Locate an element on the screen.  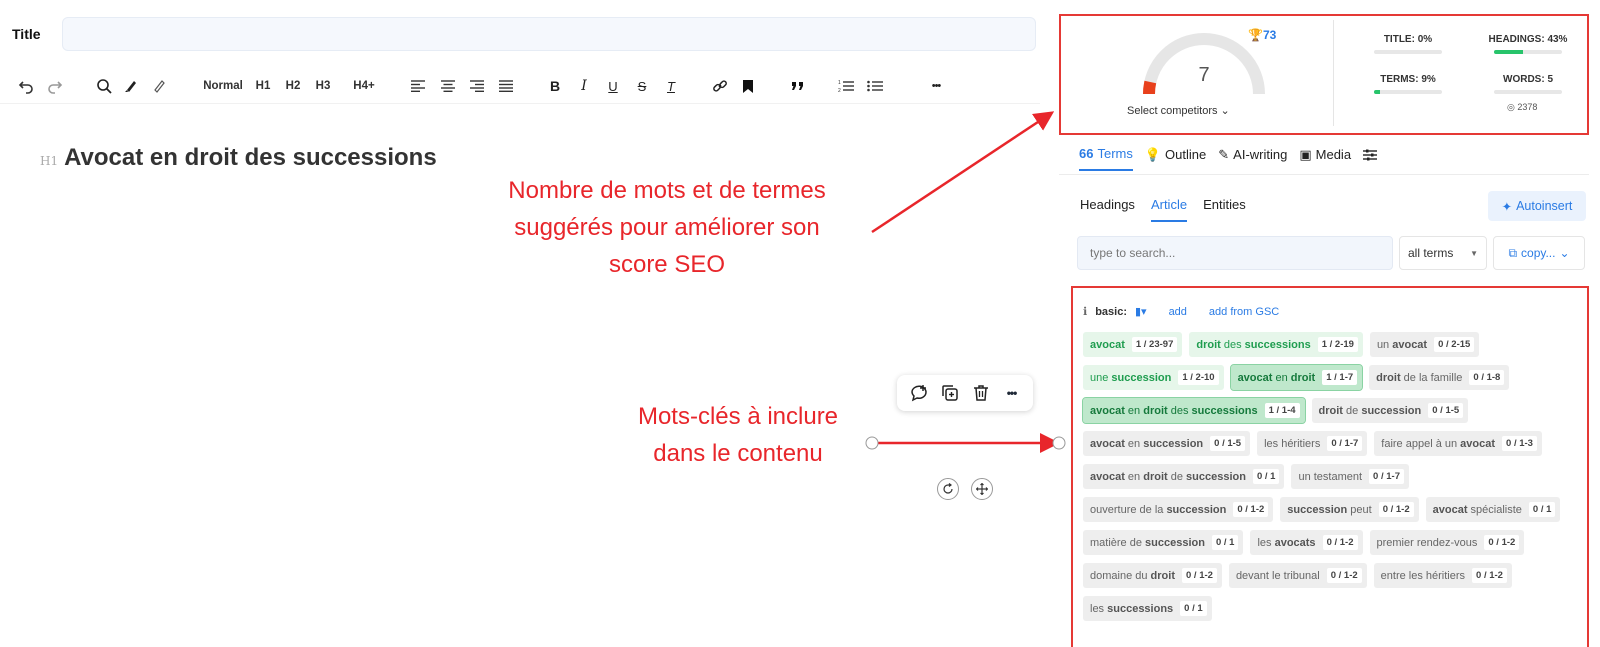
term-count: 1 / 23-97 is located at coordinates (1154, 344).